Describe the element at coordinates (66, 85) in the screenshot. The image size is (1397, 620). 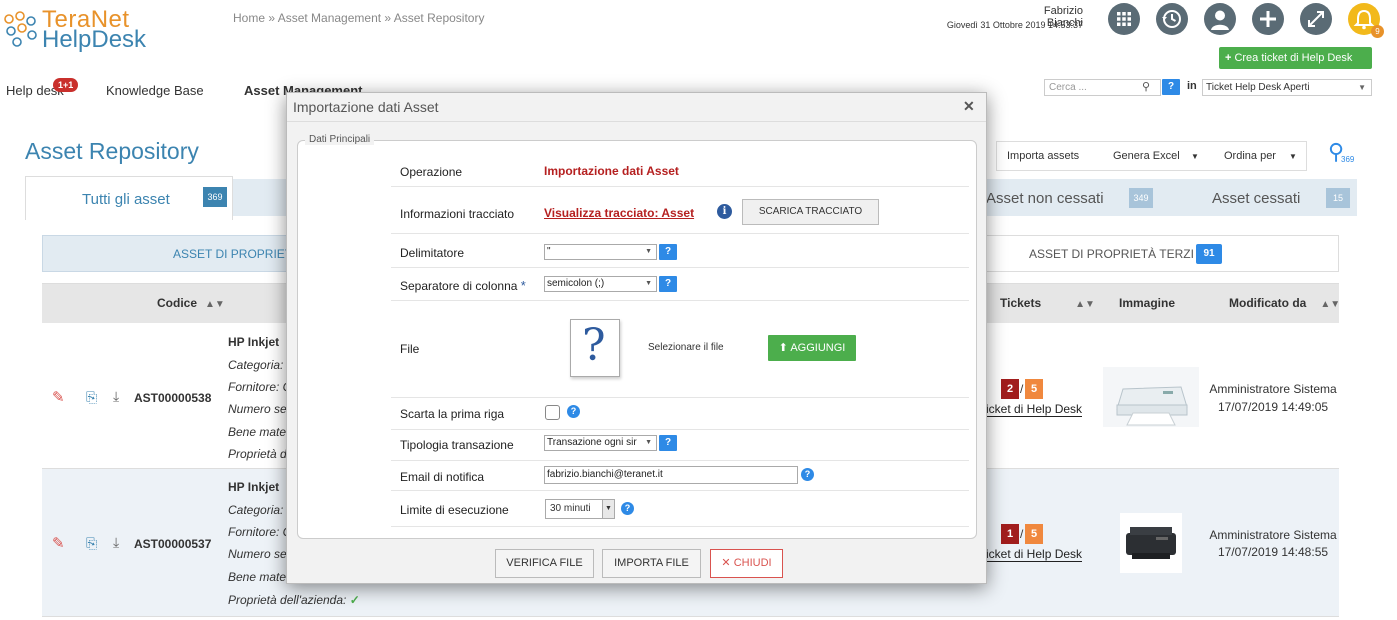
I see `helpdesk-count-badge: 1+1` at that location.